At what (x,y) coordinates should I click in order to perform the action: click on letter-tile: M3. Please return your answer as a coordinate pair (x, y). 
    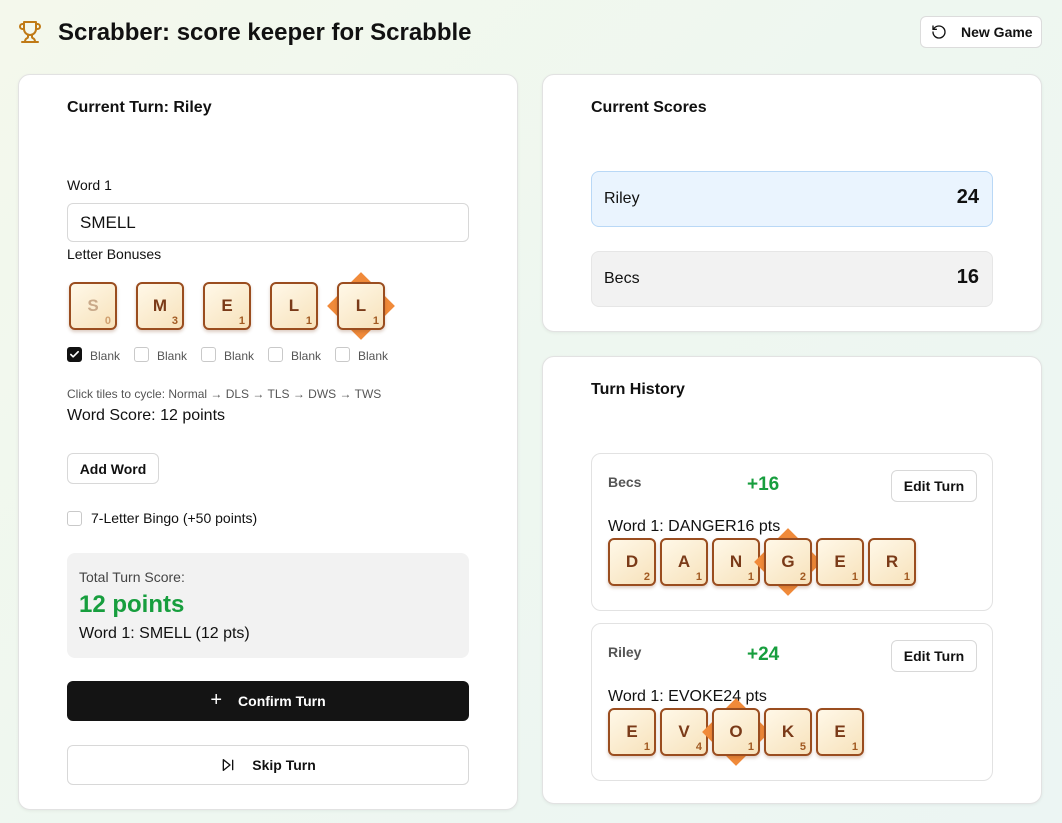
    Looking at the image, I should click on (160, 306).